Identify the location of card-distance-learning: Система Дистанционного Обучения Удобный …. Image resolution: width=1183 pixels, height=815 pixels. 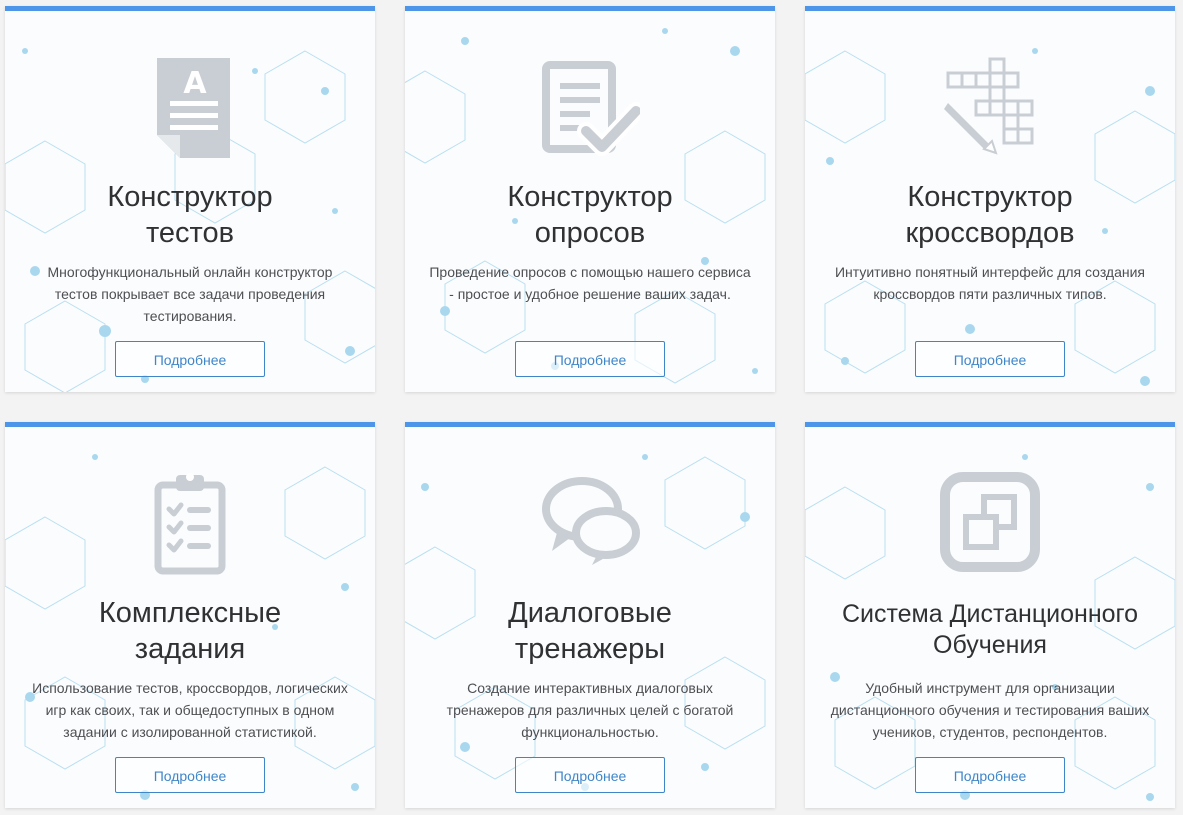
(990, 615).